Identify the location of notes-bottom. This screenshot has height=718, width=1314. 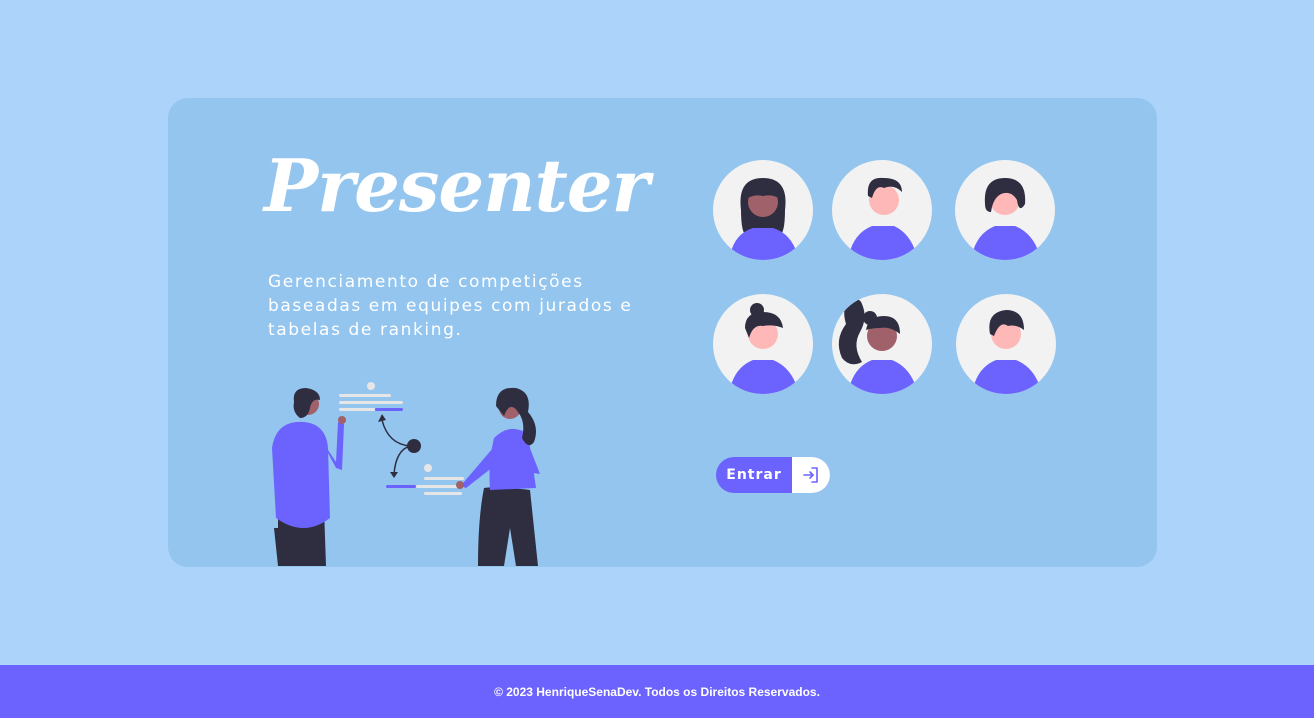
(425, 479).